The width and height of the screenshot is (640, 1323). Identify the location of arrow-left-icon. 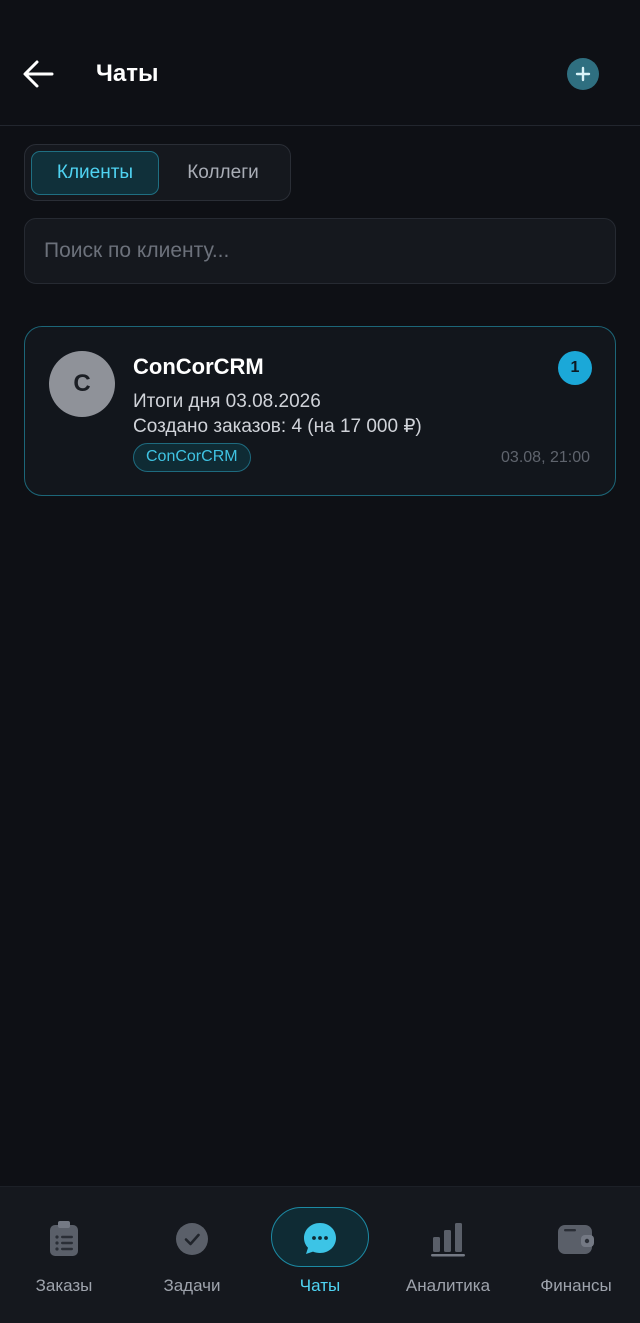
(38, 74).